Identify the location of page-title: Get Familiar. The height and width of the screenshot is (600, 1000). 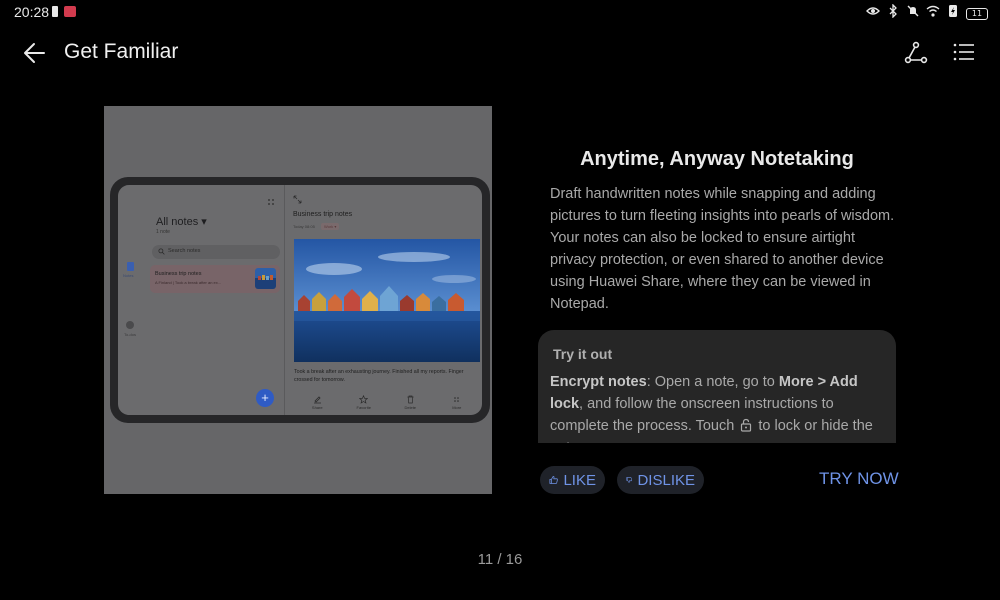
(121, 51).